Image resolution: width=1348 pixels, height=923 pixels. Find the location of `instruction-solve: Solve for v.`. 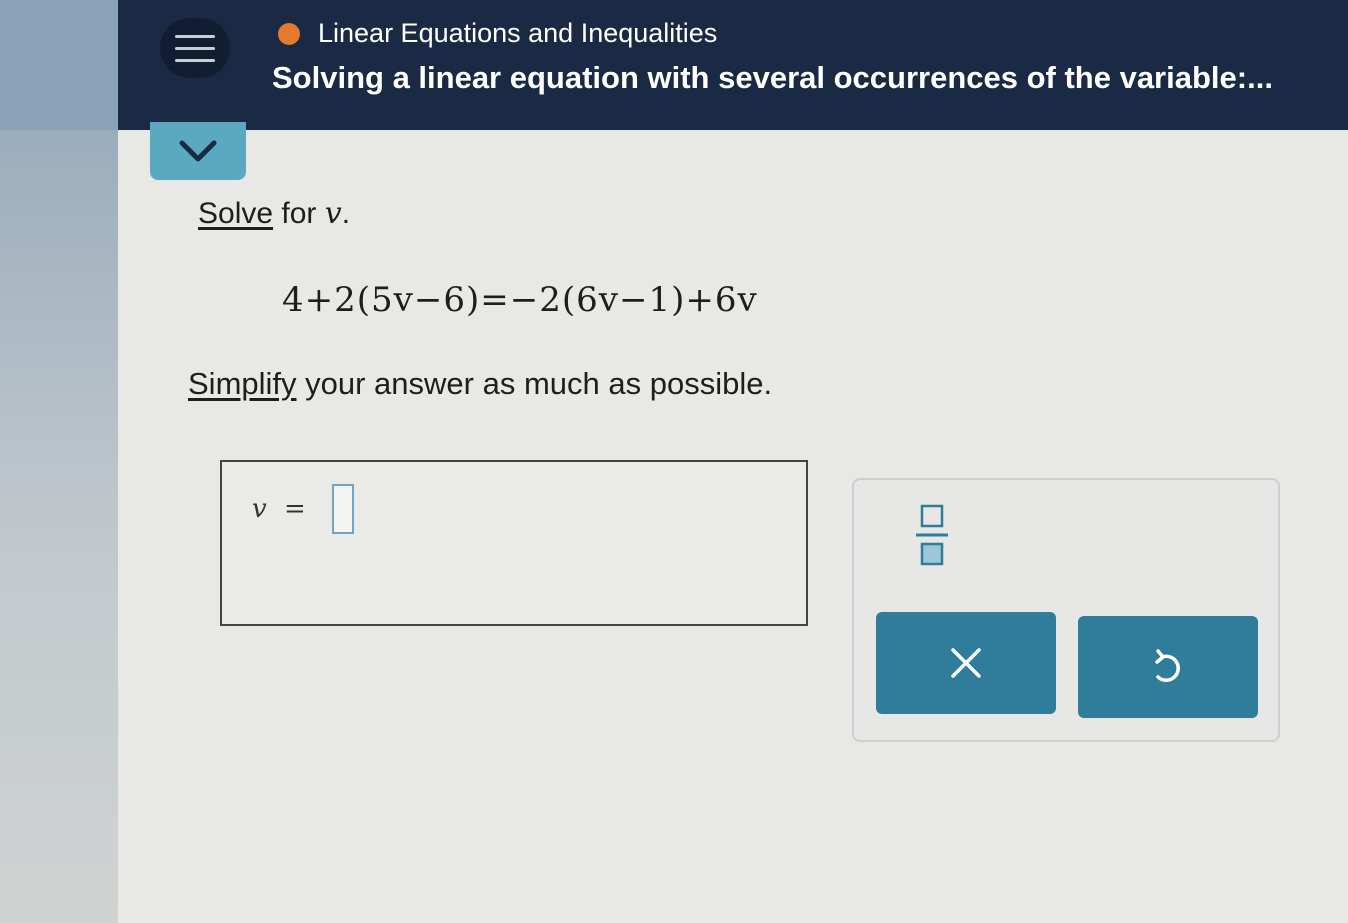

instruction-solve: Solve for v. is located at coordinates (274, 213).